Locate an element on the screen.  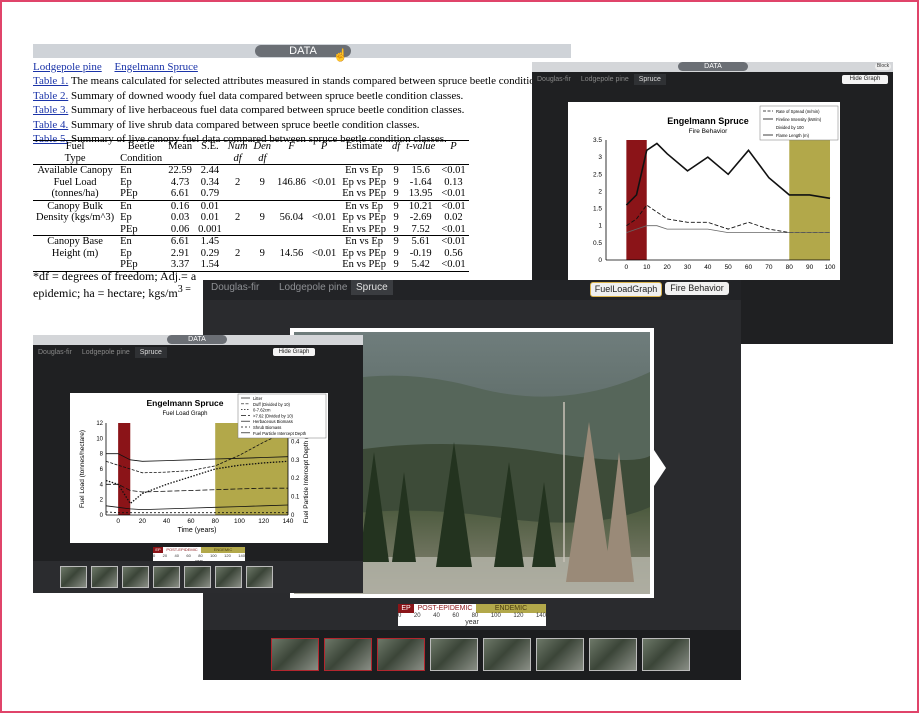
window-toolbar: DATA is located at coordinates (198, 340).